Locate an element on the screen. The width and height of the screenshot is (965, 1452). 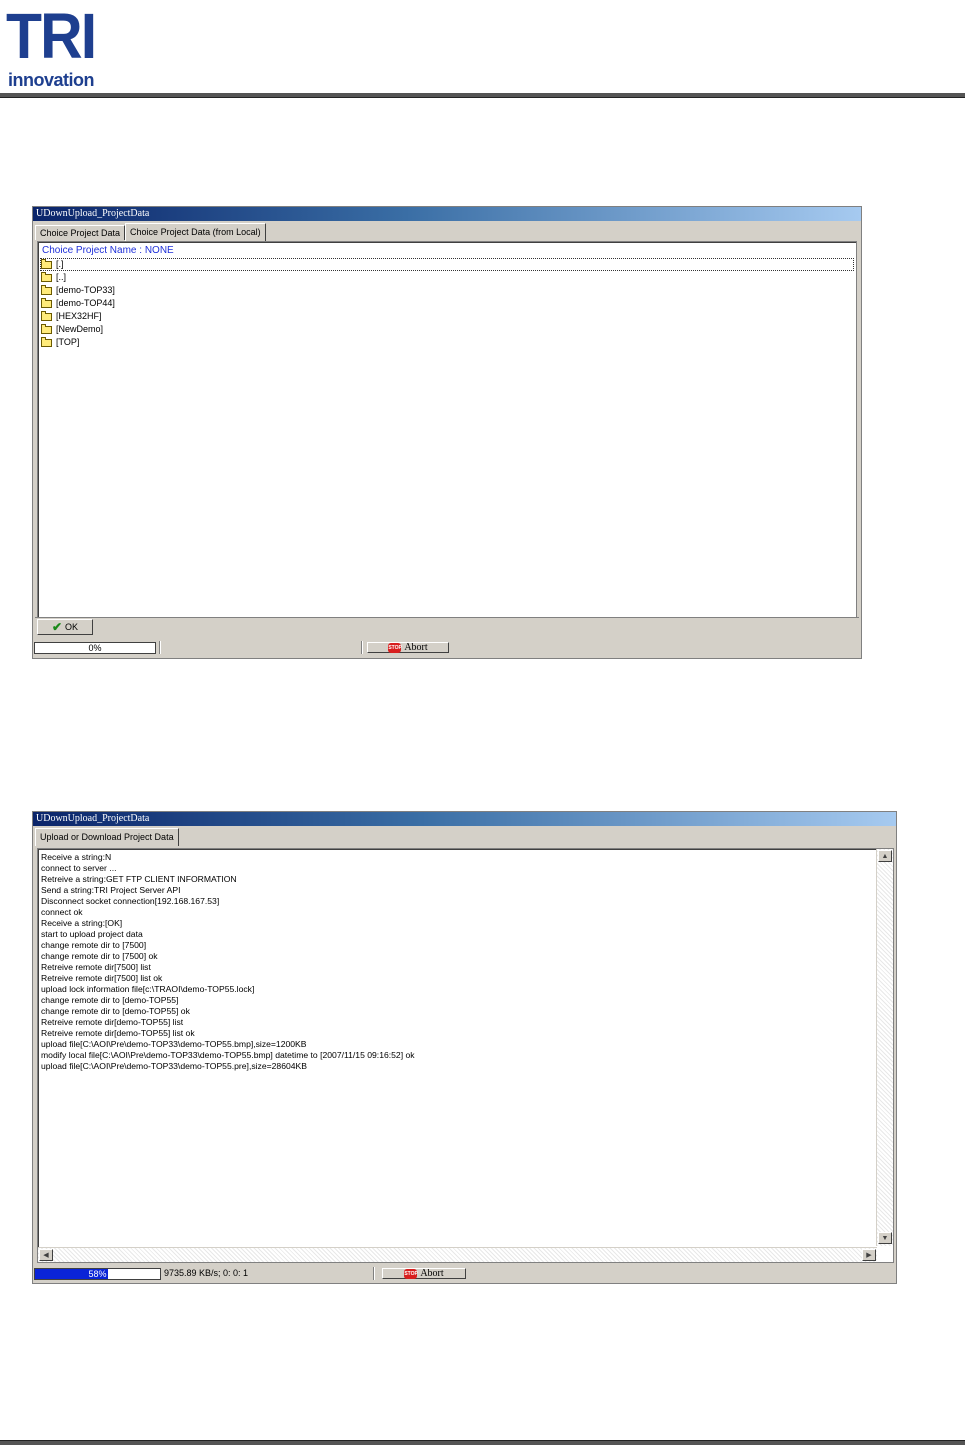
log-line: connect ok is located at coordinates (62, 912).